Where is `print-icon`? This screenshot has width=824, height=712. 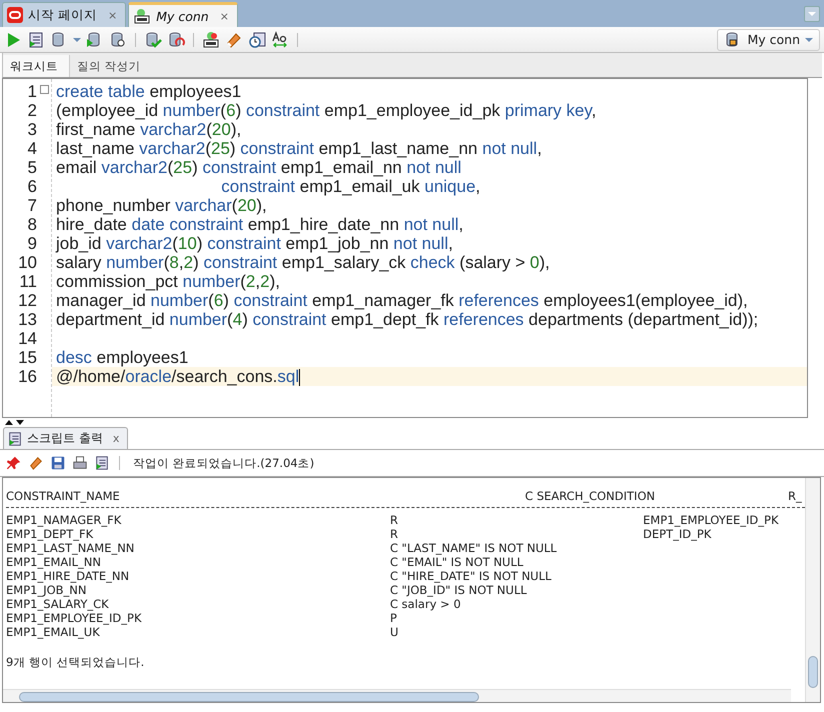
print-icon is located at coordinates (80, 463).